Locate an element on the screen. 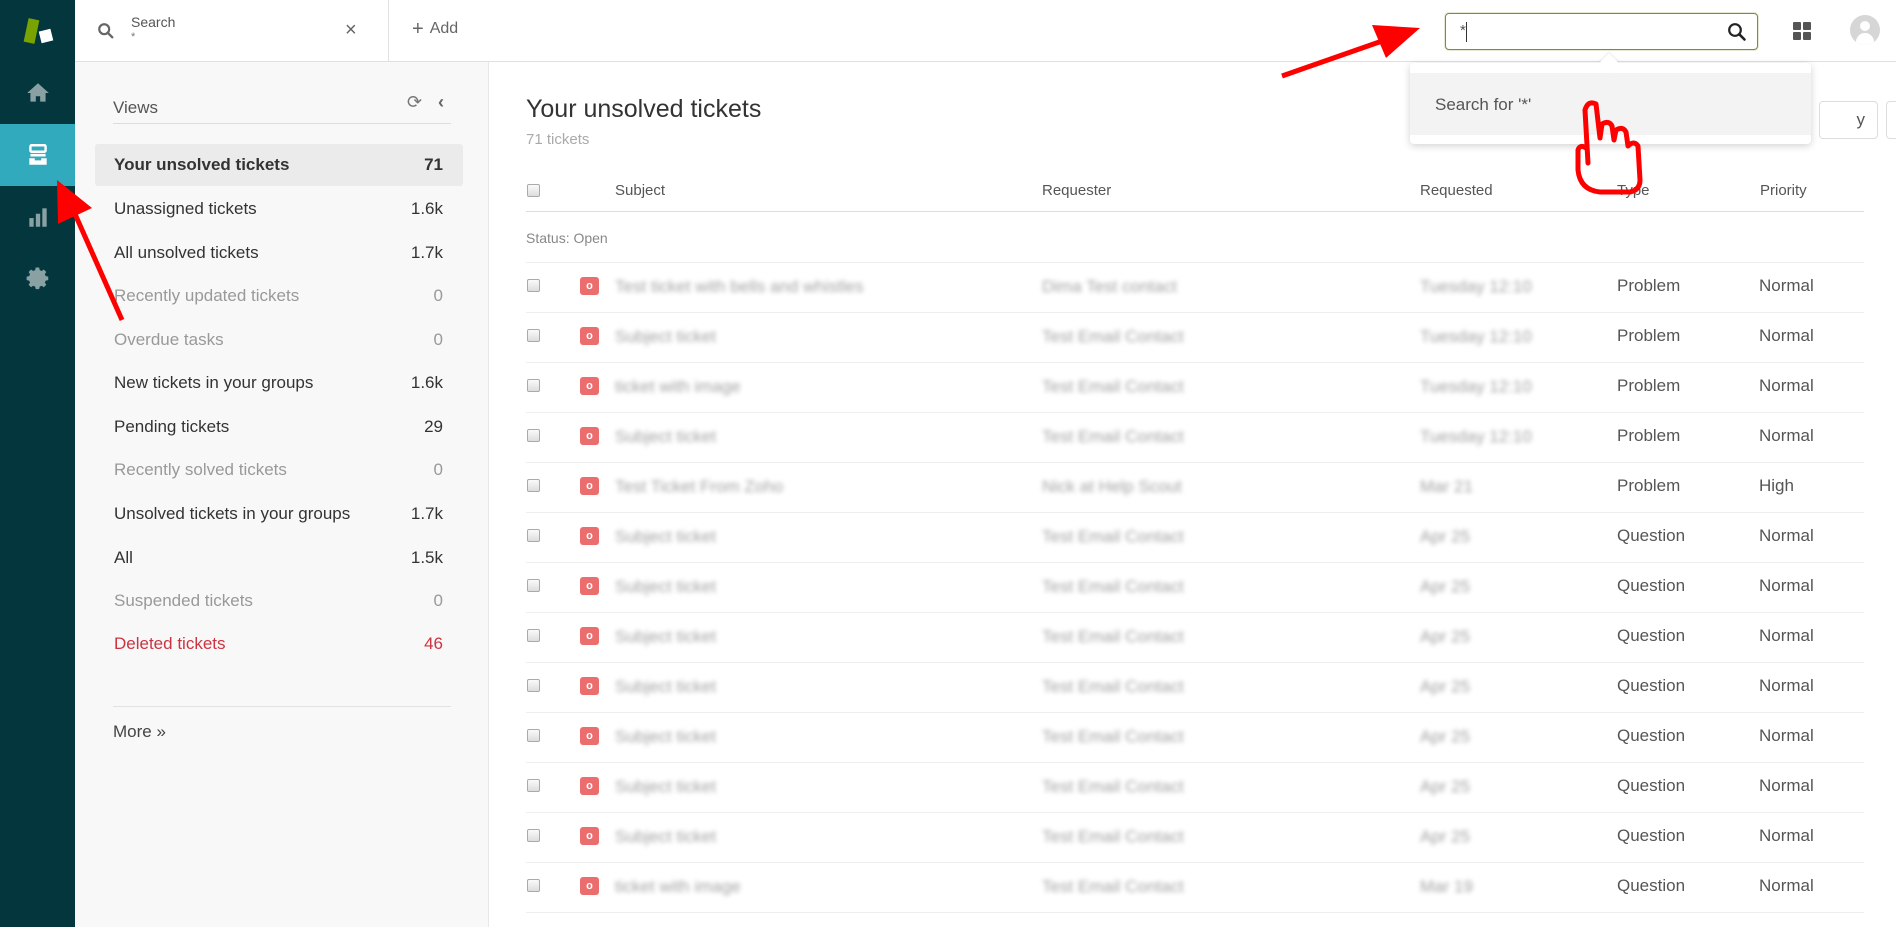  zendesk-logo-icon is located at coordinates (37, 31).